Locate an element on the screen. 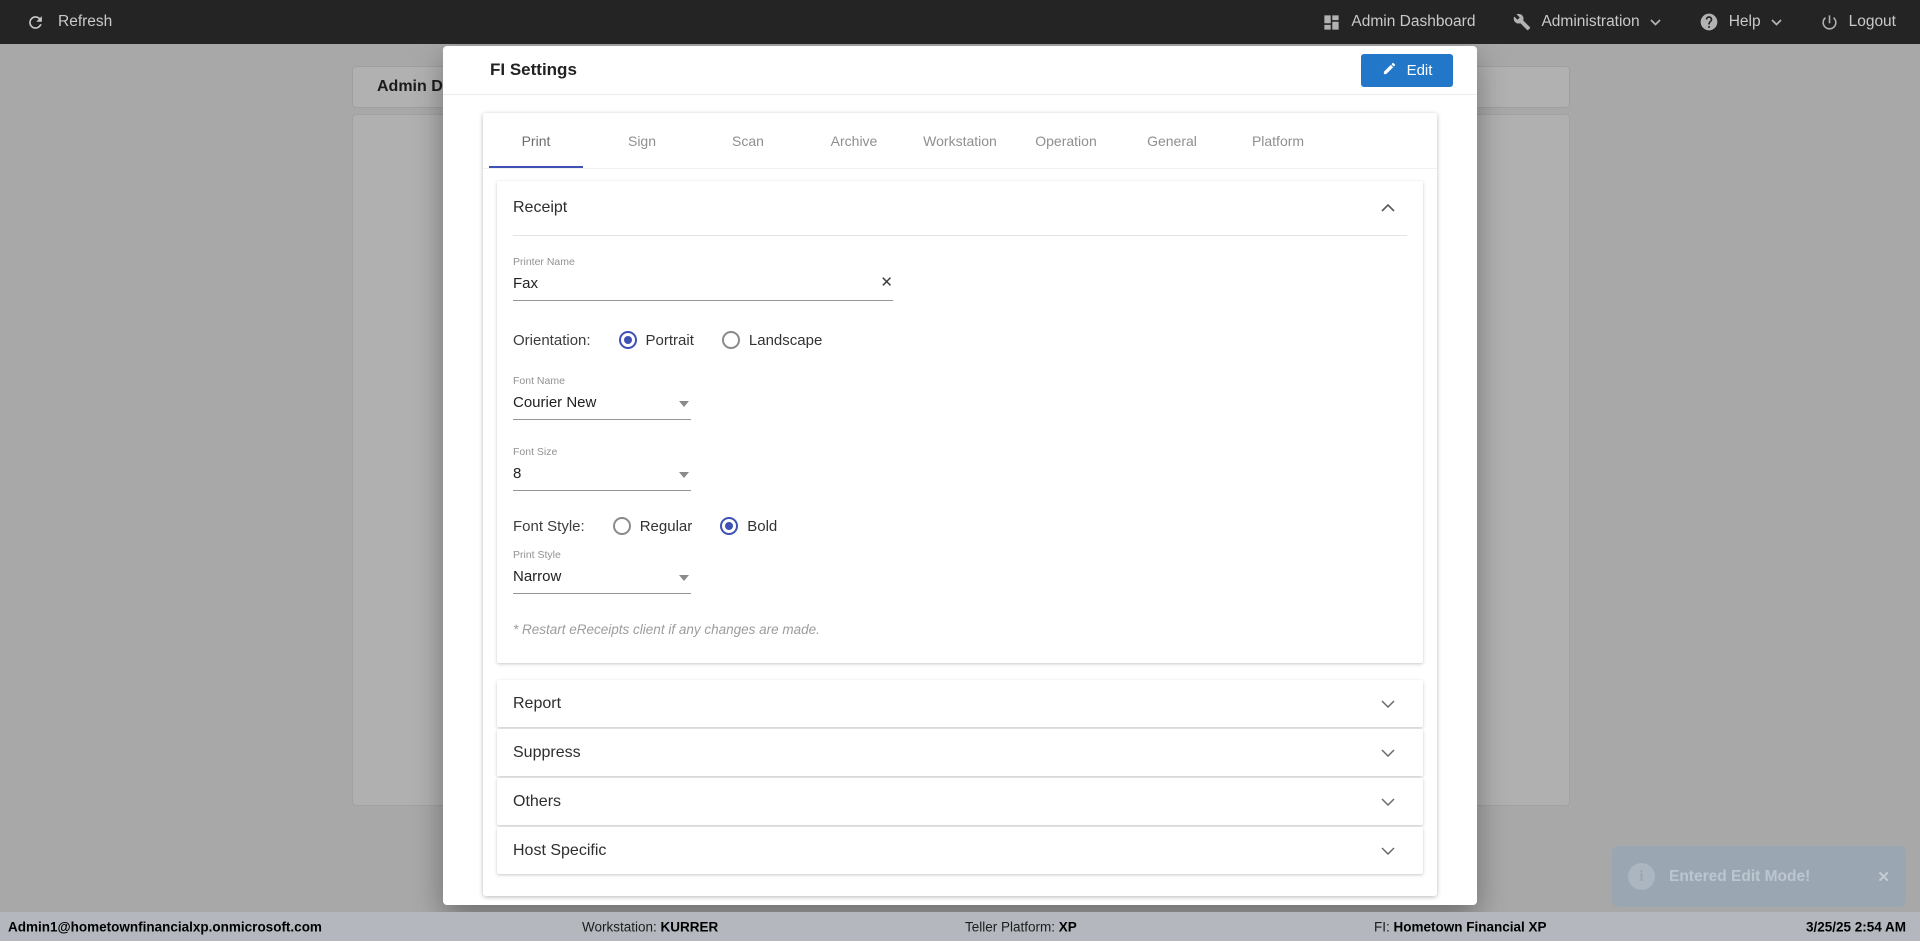 The width and height of the screenshot is (1920, 941). printer-name-field: Printer Name Fax ✕ is located at coordinates (703, 278).